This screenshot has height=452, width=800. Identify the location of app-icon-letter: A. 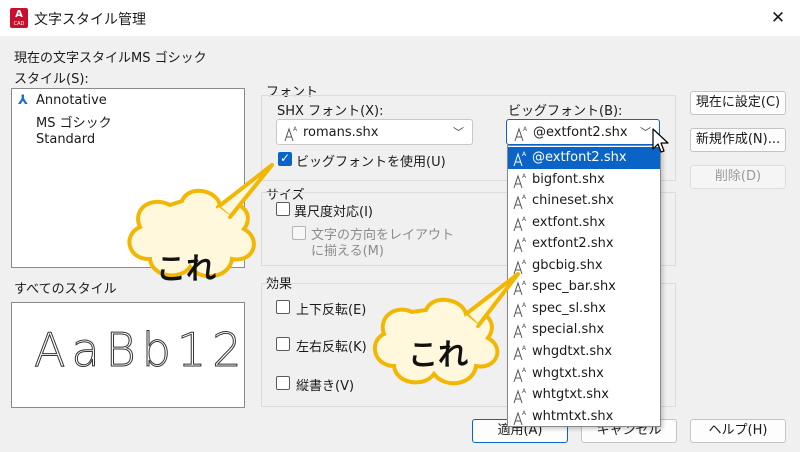
(19, 14).